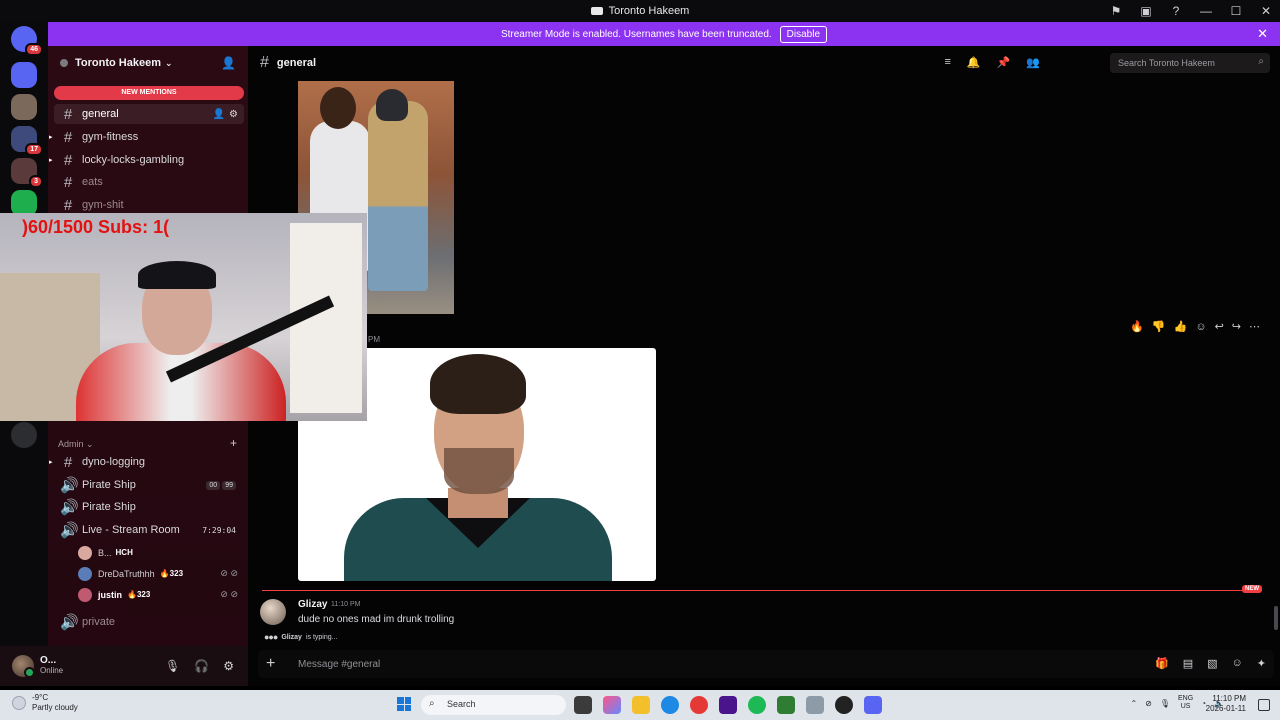 This screenshot has width=1280, height=720. Describe the element at coordinates (1254, 326) in the screenshot. I see `more-icon: ⋯` at that location.